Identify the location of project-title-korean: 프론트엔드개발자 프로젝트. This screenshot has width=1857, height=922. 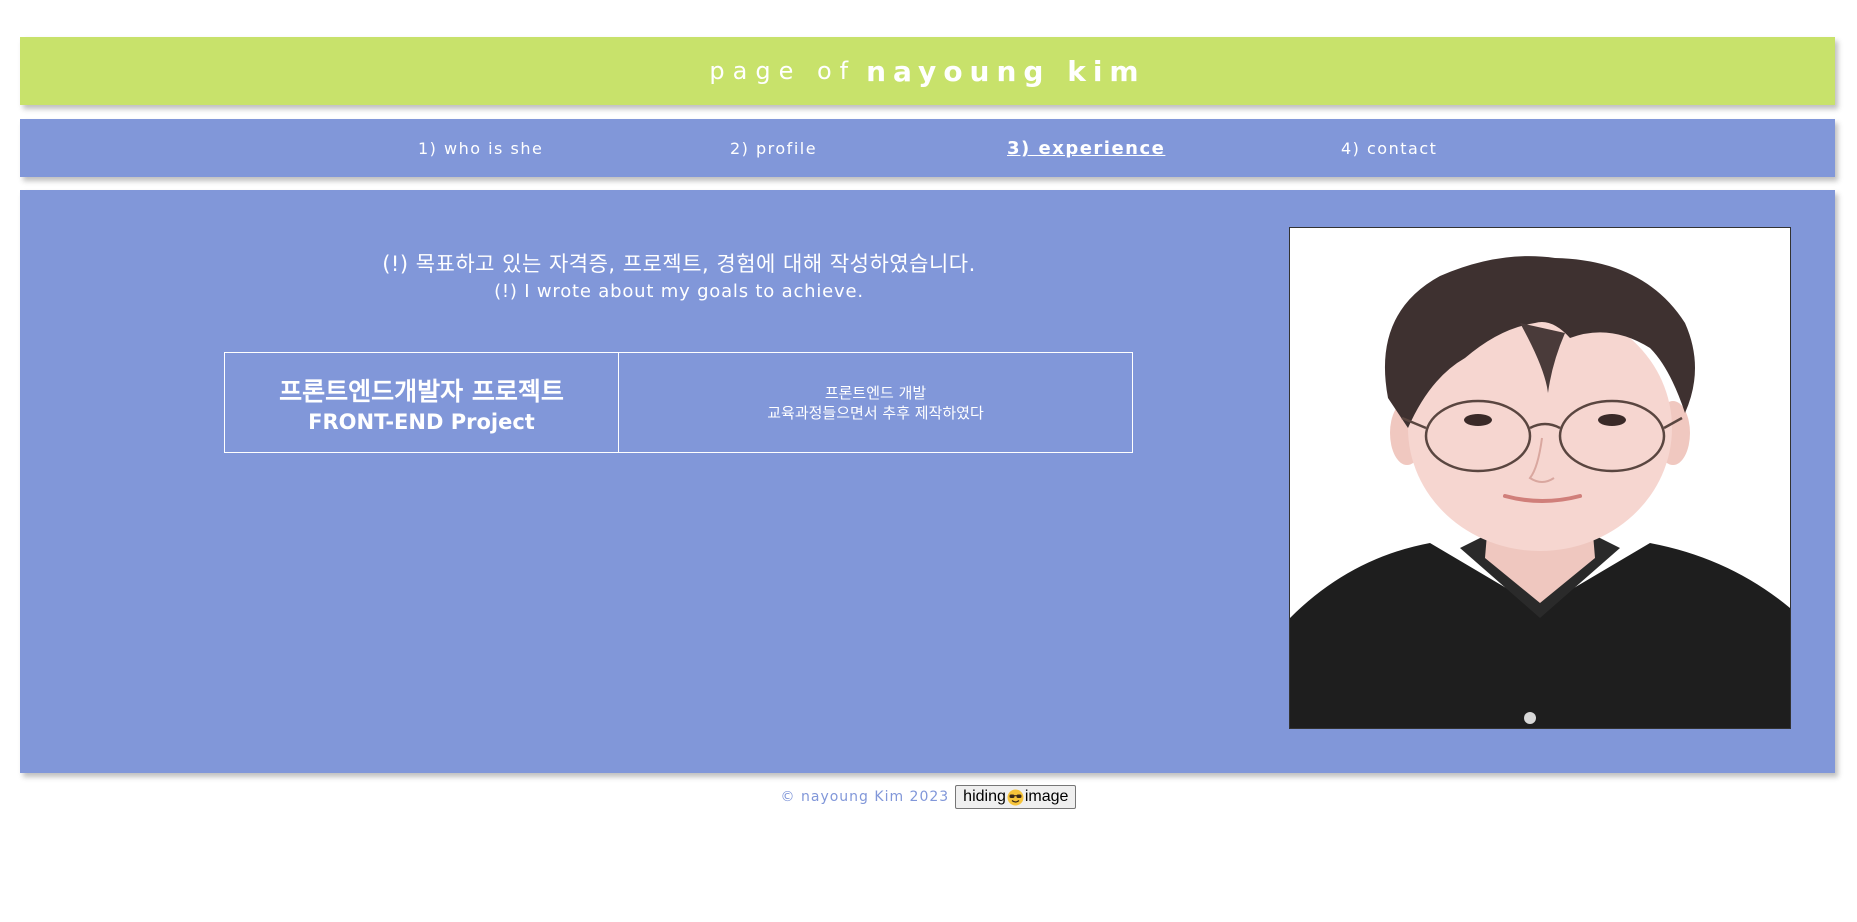
(421, 391).